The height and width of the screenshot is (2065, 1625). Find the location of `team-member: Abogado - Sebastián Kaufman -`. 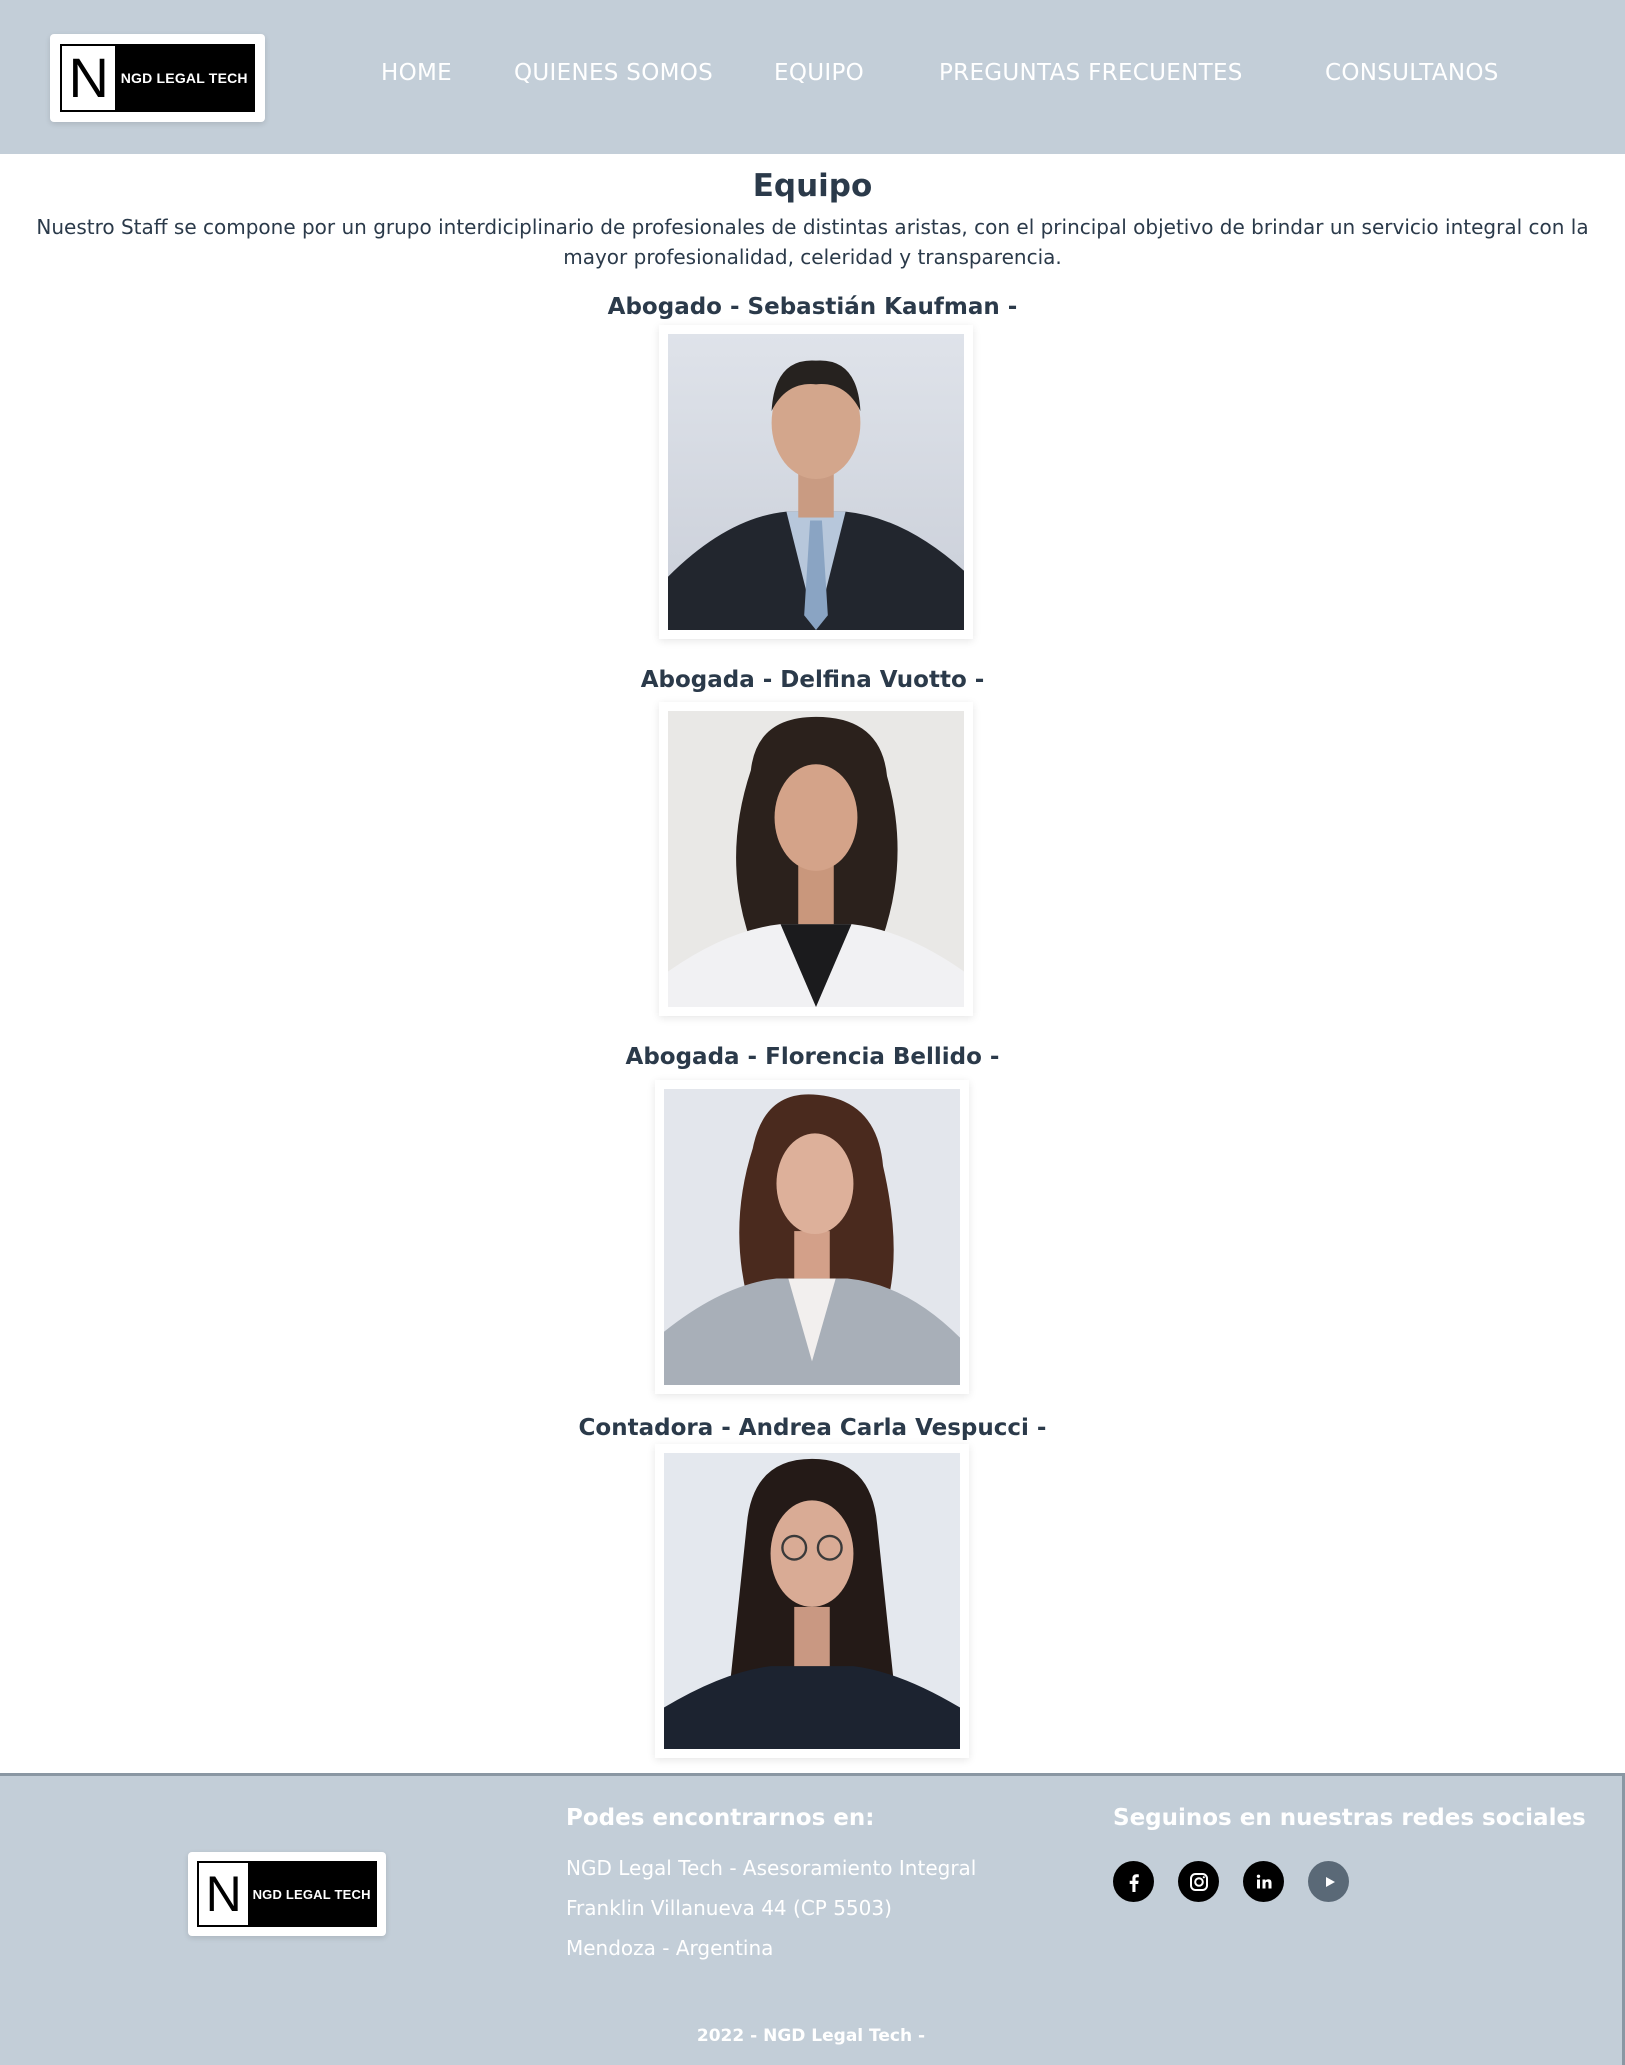

team-member: Abogado - Sebastián Kaufman - is located at coordinates (812, 307).